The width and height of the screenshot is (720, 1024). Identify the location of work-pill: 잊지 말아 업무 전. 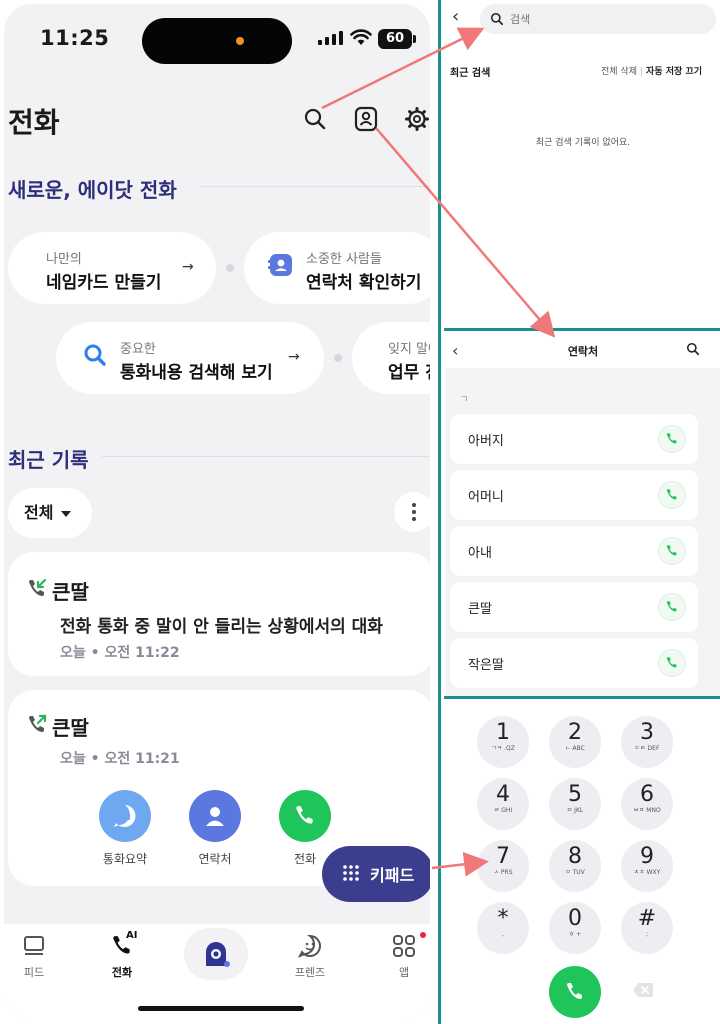
(391, 358).